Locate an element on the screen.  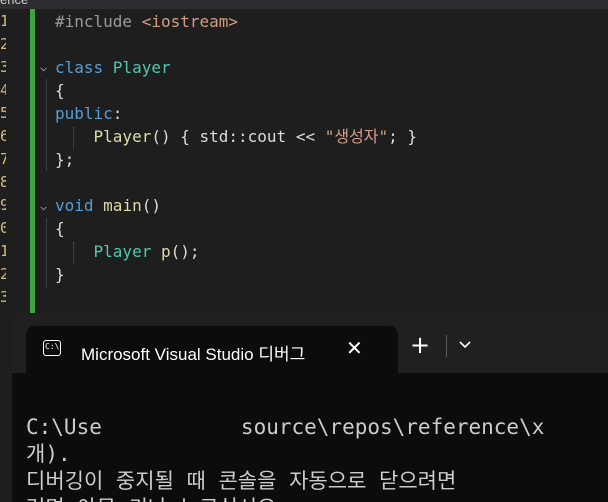
code-token: ; } is located at coordinates (403, 136).